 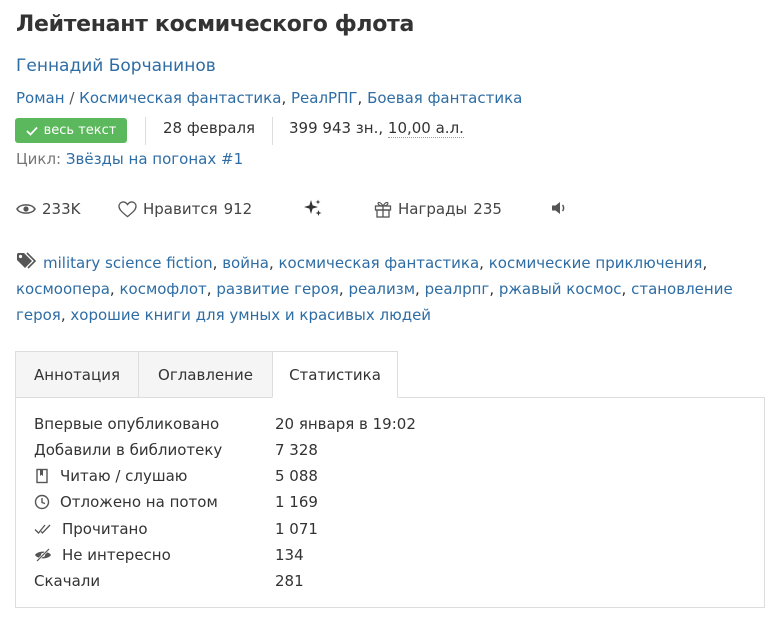 What do you see at coordinates (296, 529) in the screenshot?
I see `stat-value: 1 071` at bounding box center [296, 529].